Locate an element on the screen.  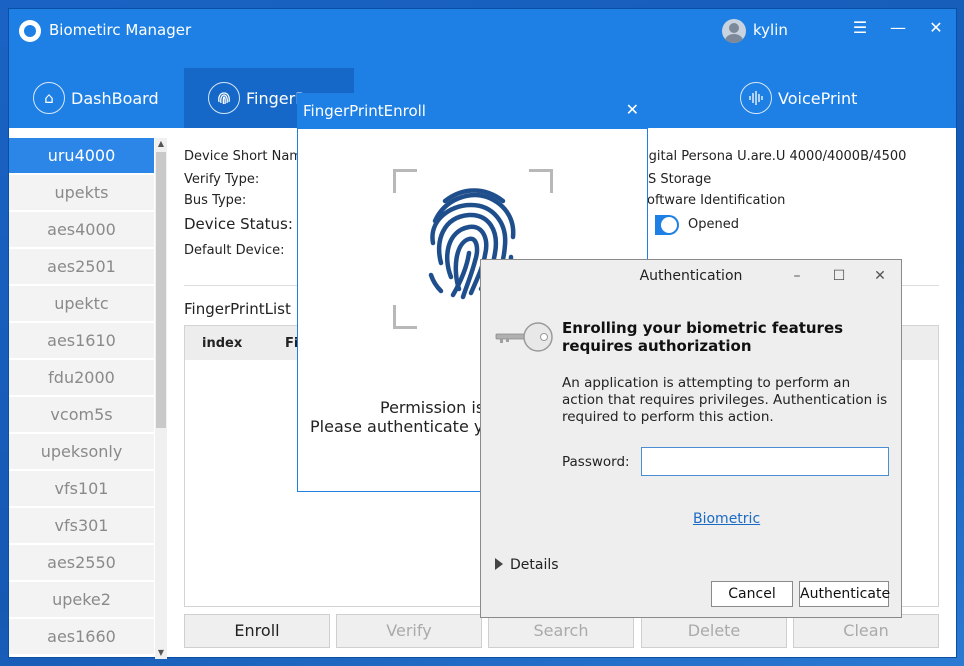
tab-dashboard: ⌂ DashBoard is located at coordinates (108, 98).